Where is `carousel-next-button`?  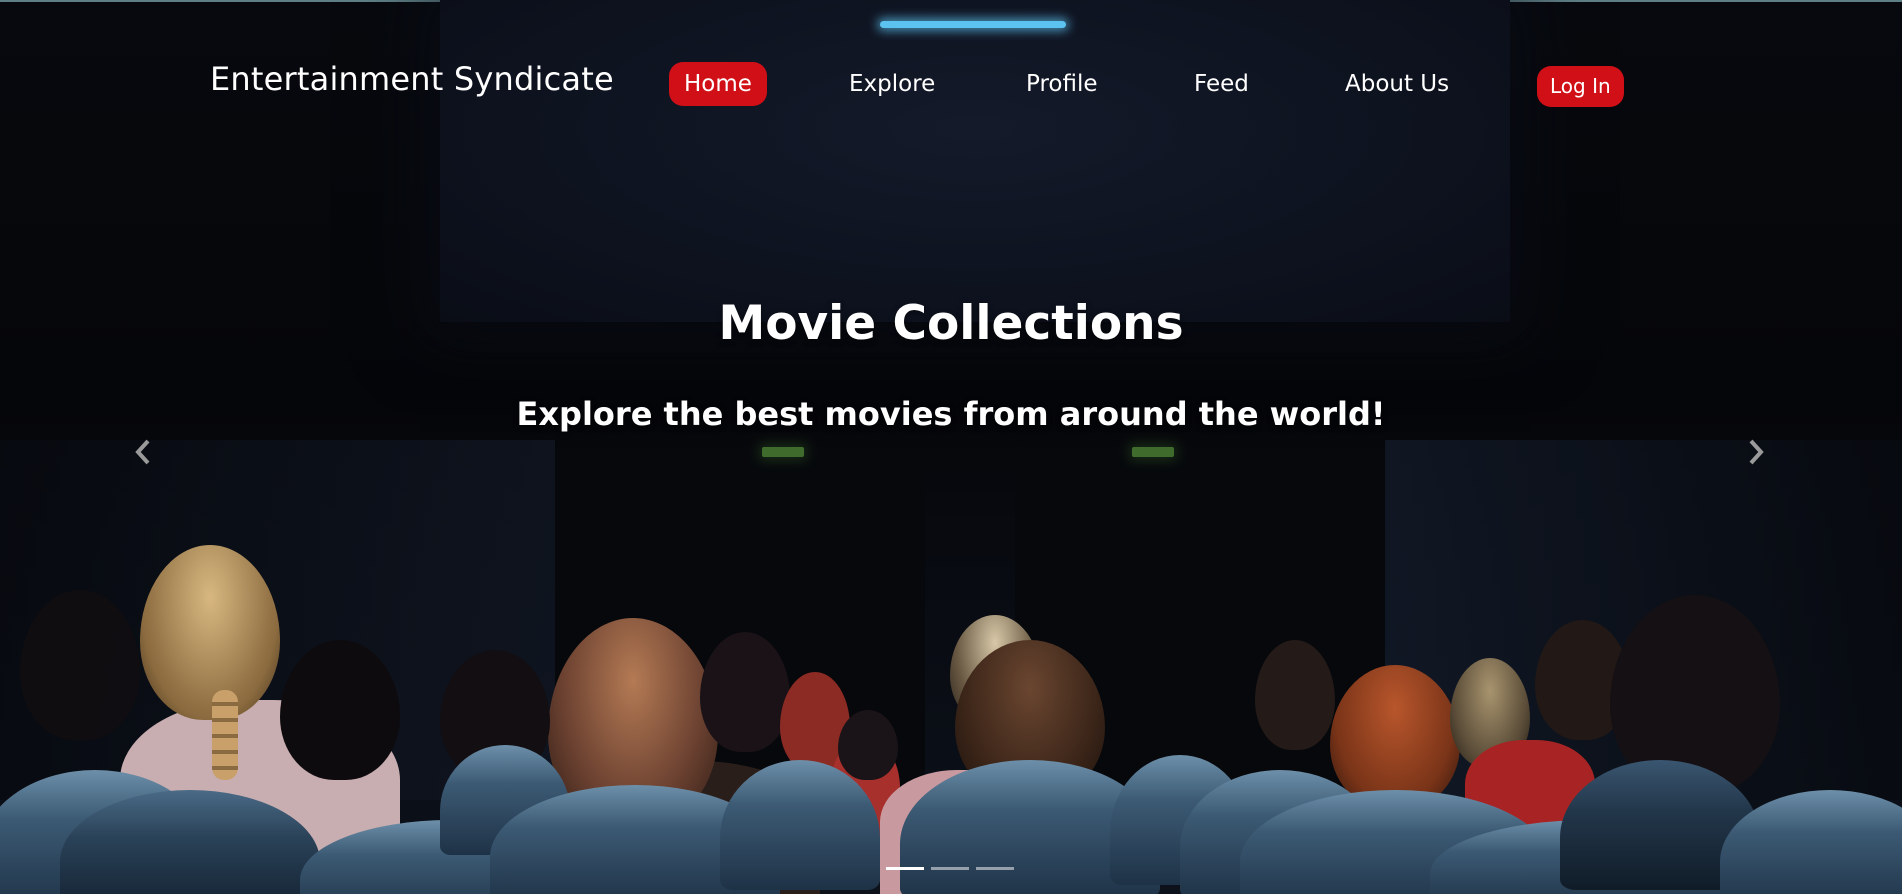 carousel-next-button is located at coordinates (1756, 452).